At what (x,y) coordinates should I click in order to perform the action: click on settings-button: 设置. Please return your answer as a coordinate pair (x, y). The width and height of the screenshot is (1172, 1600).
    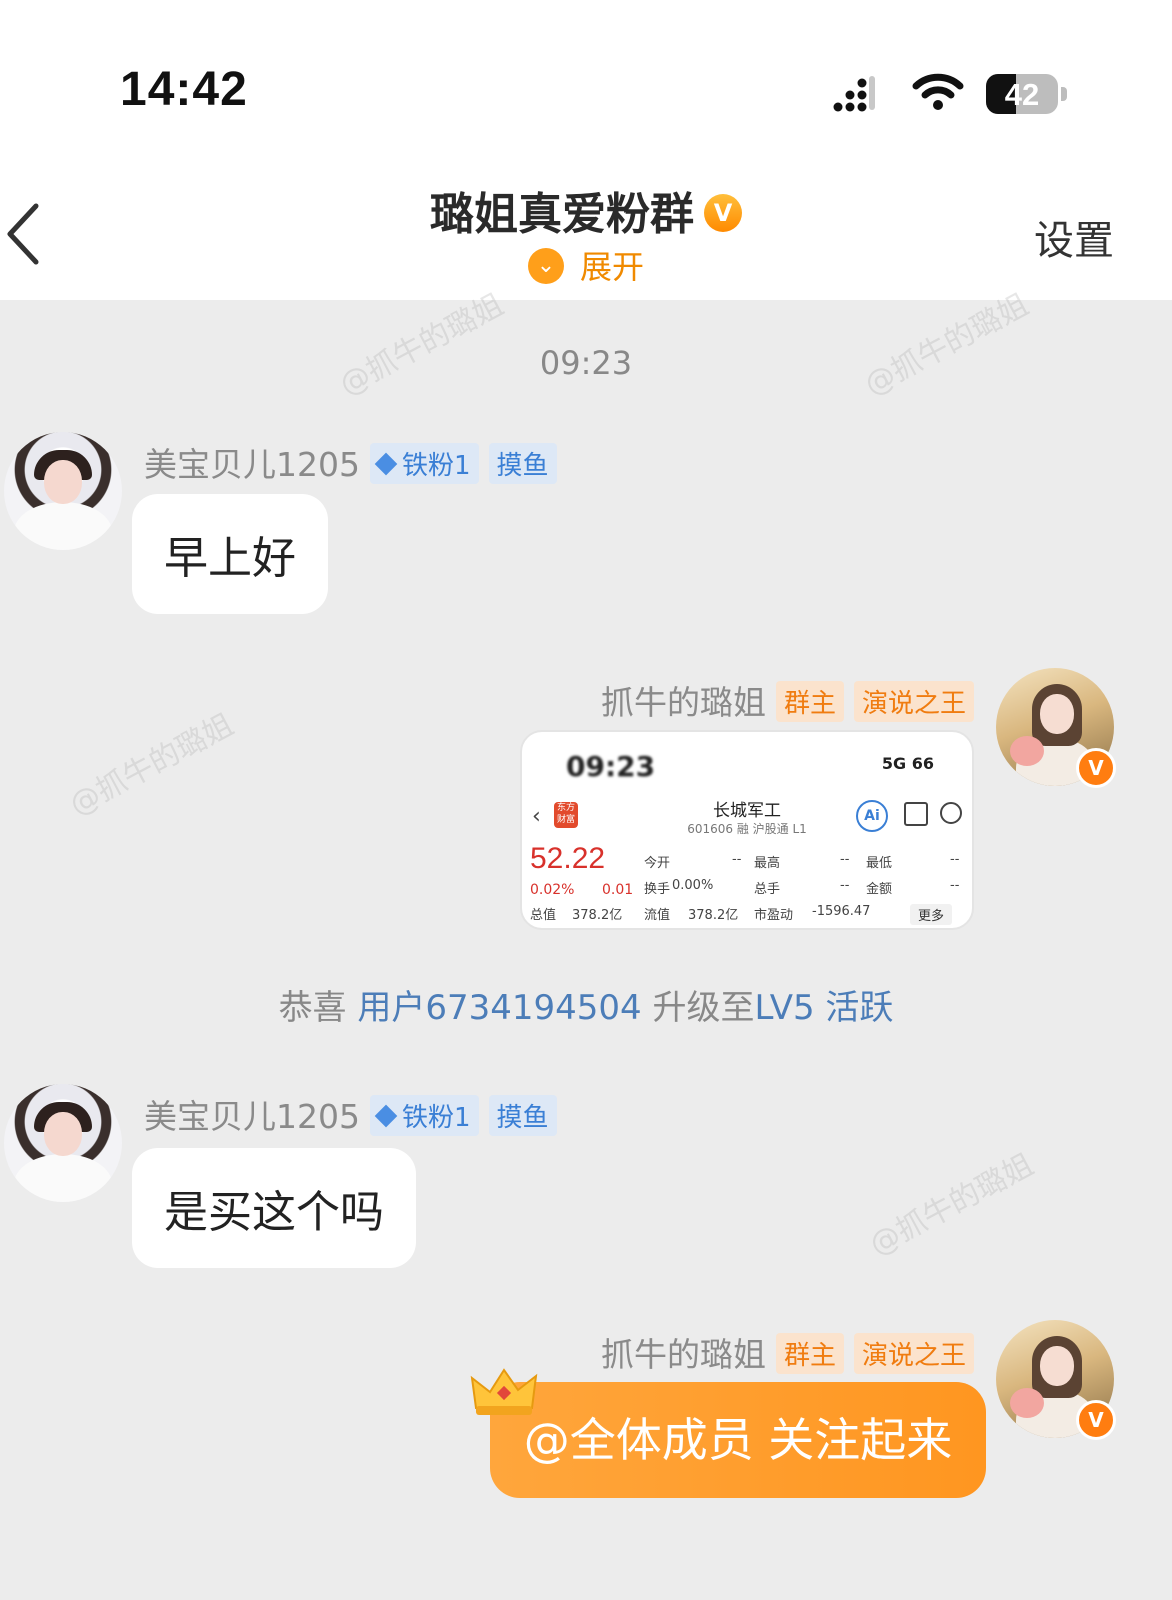
    Looking at the image, I should click on (1074, 237).